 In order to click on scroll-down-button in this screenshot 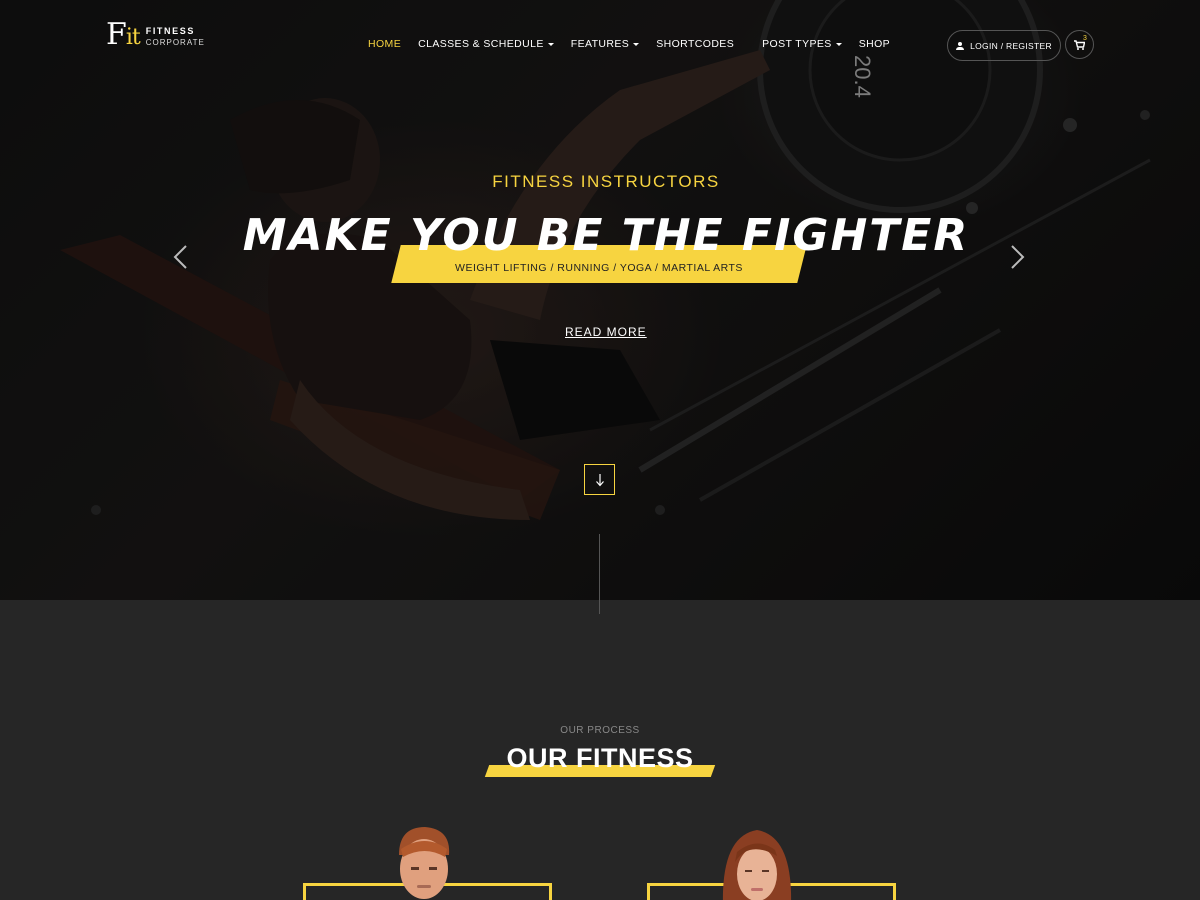, I will do `click(599, 479)`.